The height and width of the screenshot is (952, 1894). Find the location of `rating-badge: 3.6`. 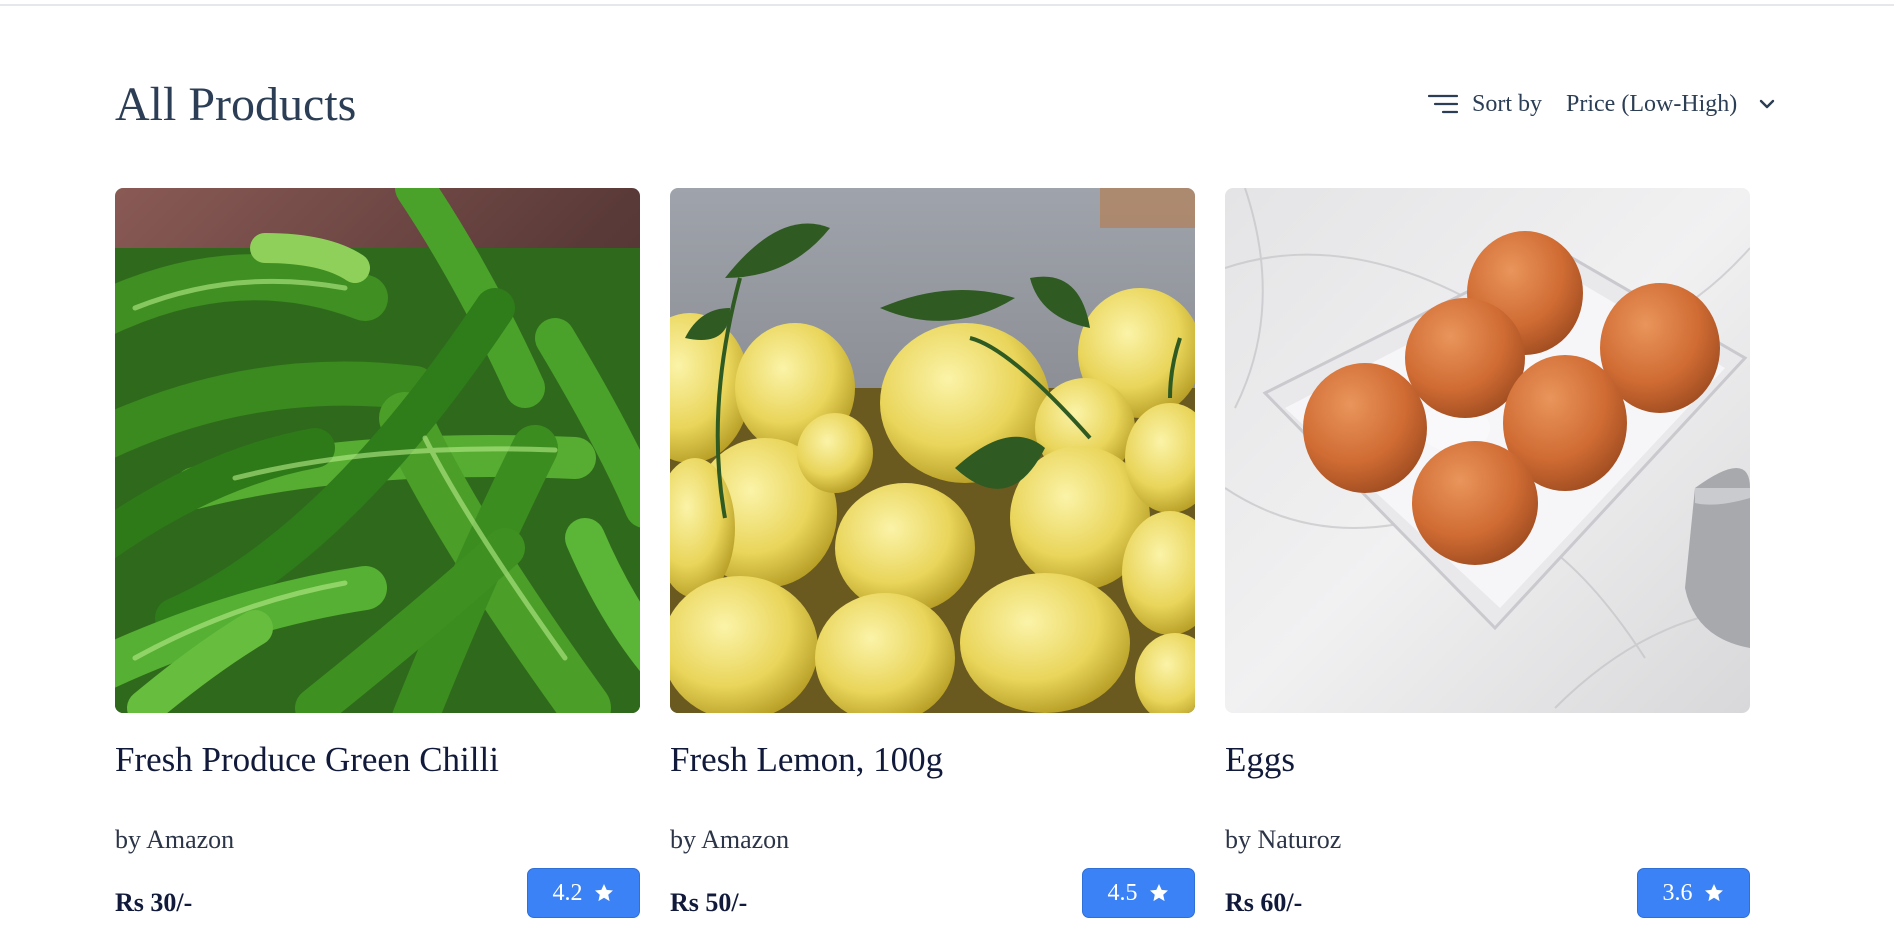

rating-badge: 3.6 is located at coordinates (1693, 893).